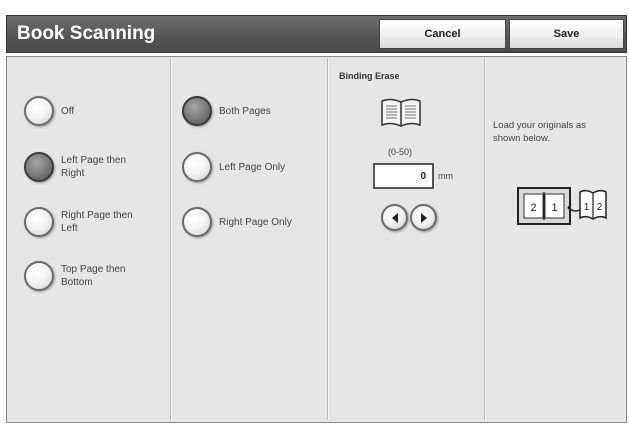 This screenshot has height=425, width=629. I want to click on triangle-right-icon, so click(423, 217).